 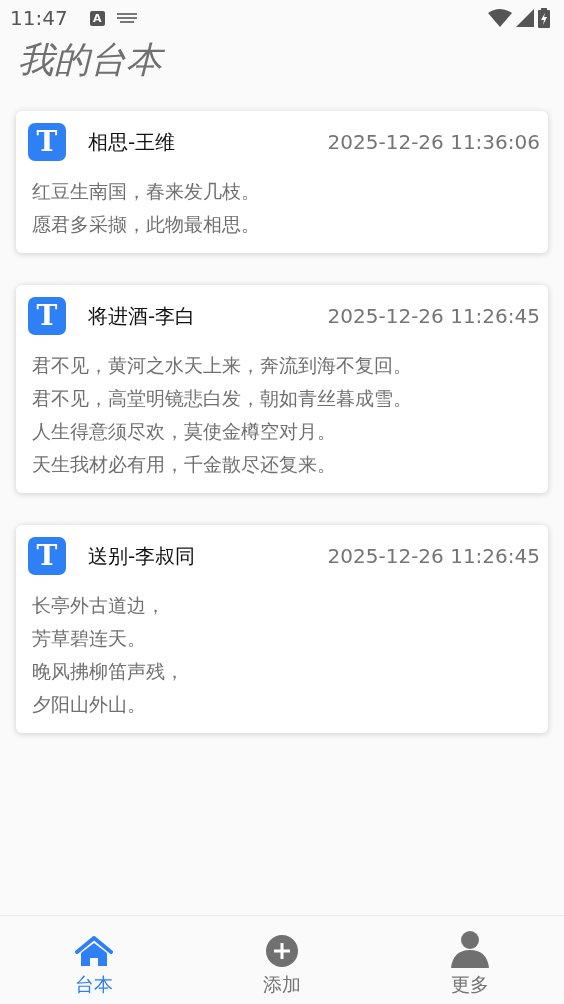 I want to click on nav-tab: 台本, so click(x=94, y=960).